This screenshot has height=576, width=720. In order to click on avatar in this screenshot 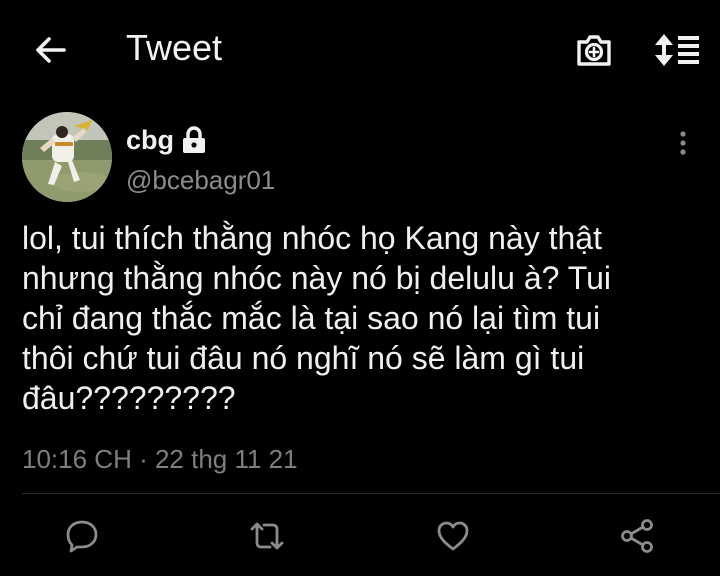, I will do `click(67, 157)`.